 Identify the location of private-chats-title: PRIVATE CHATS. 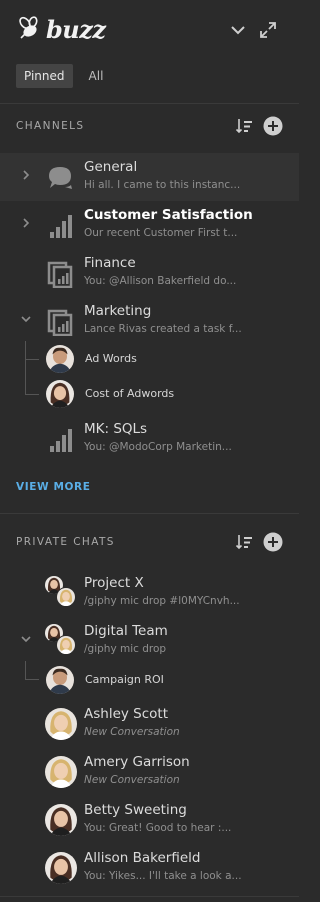
(65, 542).